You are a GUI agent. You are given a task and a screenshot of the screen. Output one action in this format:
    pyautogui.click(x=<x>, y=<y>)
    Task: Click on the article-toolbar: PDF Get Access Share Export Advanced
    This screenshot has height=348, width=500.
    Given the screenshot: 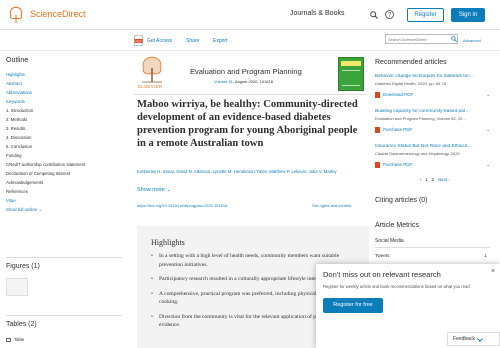 What is the action you would take?
    pyautogui.click(x=250, y=41)
    